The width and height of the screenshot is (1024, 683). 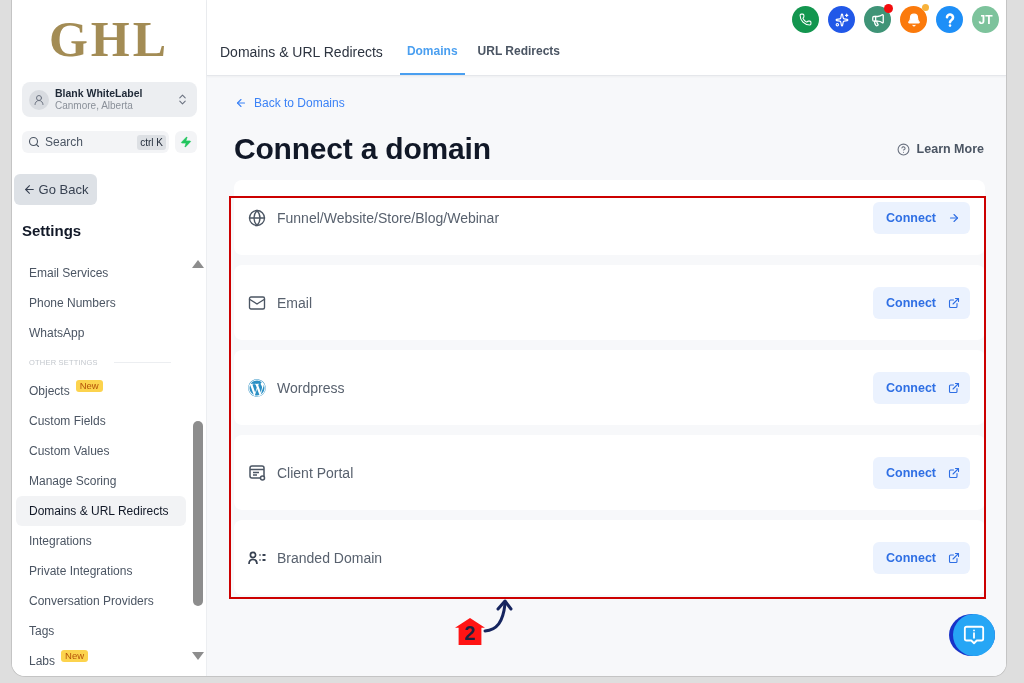 I want to click on sidebar-item: Labs New, so click(x=101, y=661).